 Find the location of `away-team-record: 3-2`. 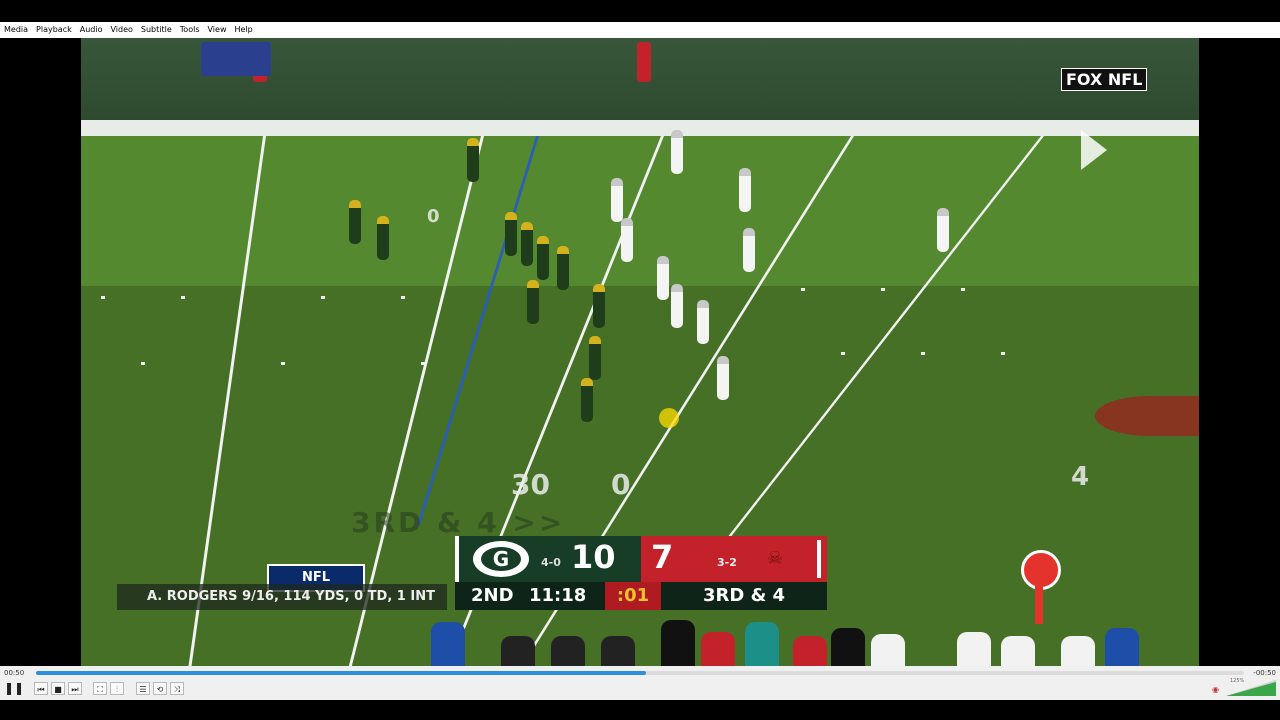

away-team-record: 3-2 is located at coordinates (727, 562).